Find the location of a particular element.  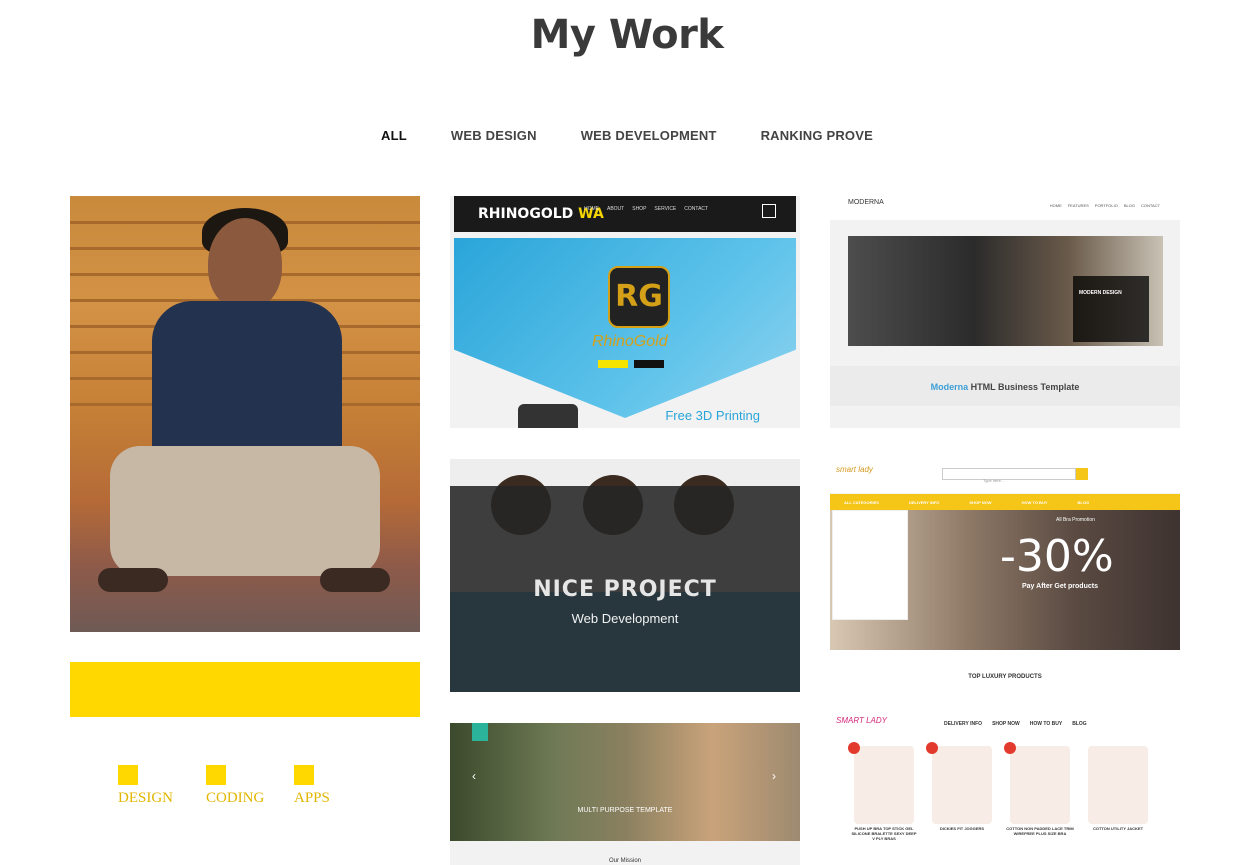

project-title: NICE PROJECT is located at coordinates (625, 589).